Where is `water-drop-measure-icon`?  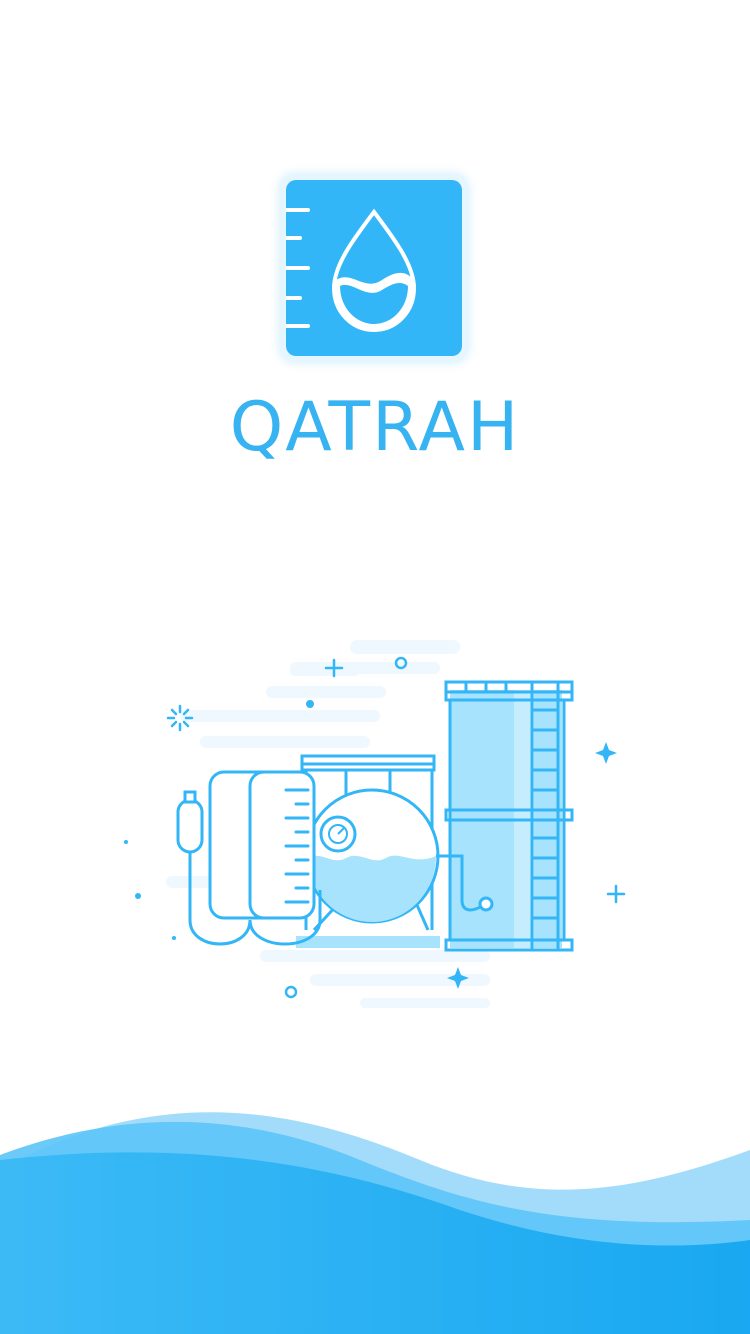 water-drop-measure-icon is located at coordinates (374, 268).